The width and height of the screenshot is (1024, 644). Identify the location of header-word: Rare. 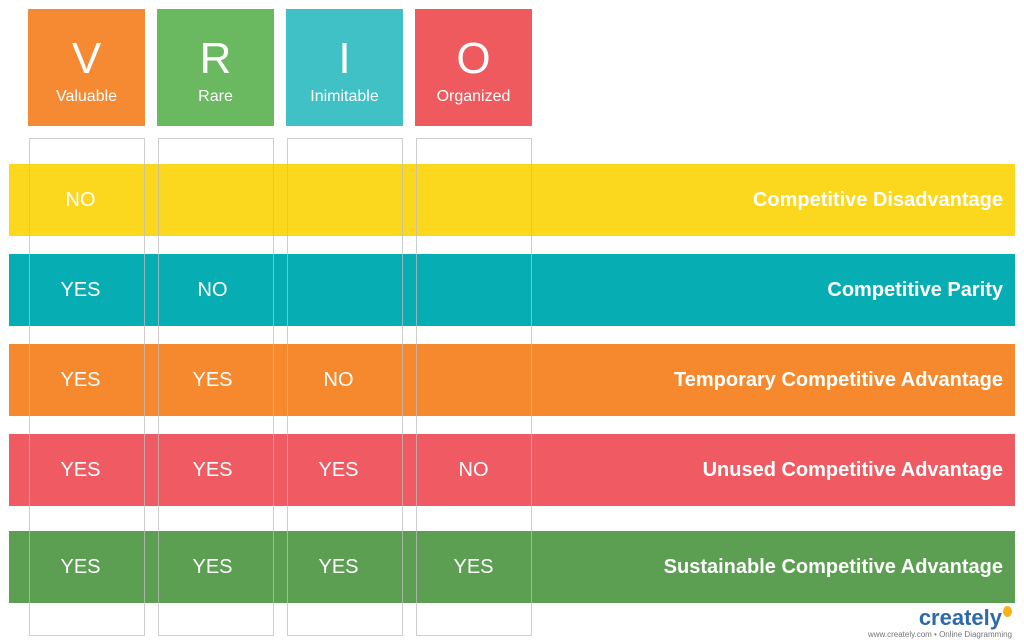
(215, 96).